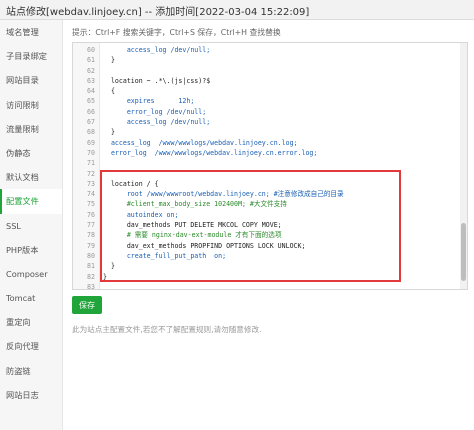  I want to click on sidebar-item: 访问限制, so click(31, 105).